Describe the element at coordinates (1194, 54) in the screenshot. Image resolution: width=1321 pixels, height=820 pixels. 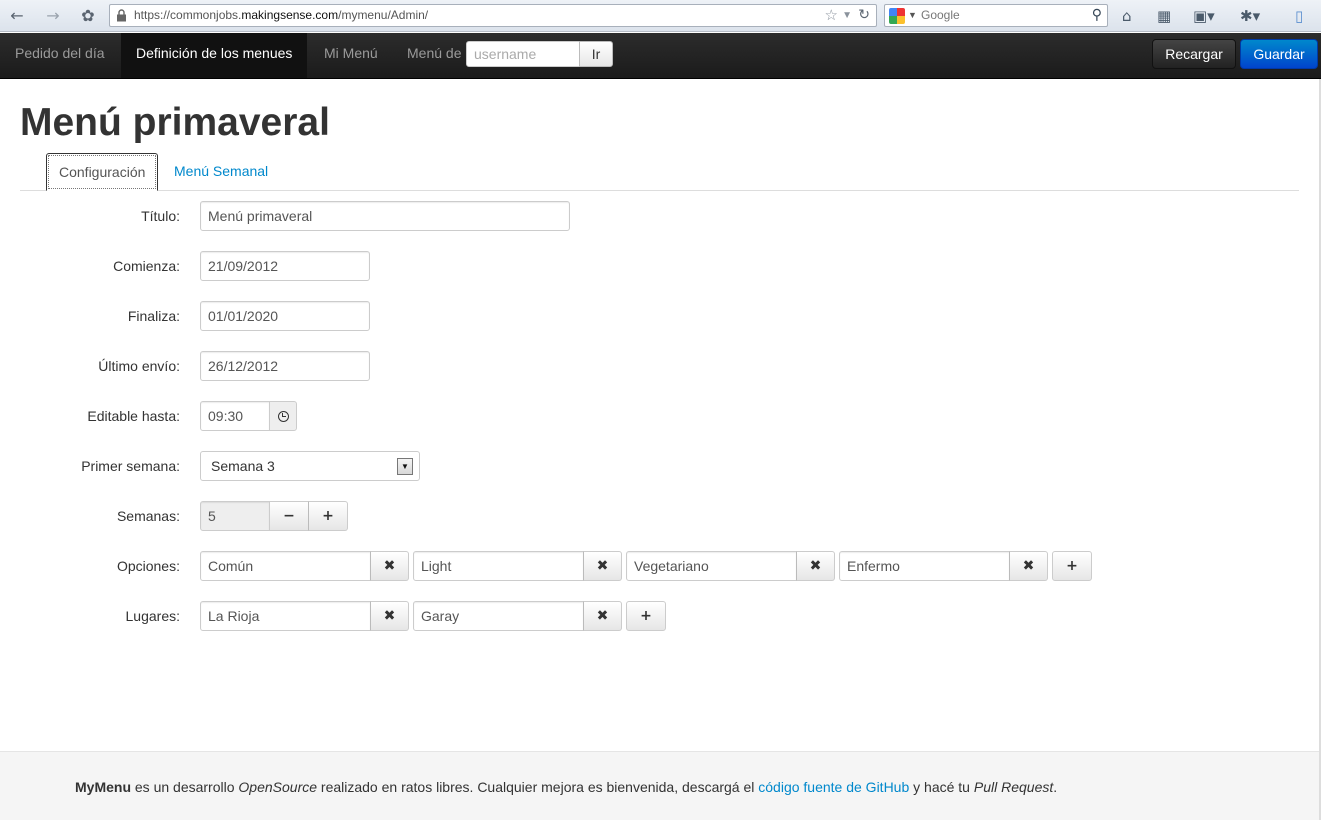
I see `reload-button: Recargar` at that location.